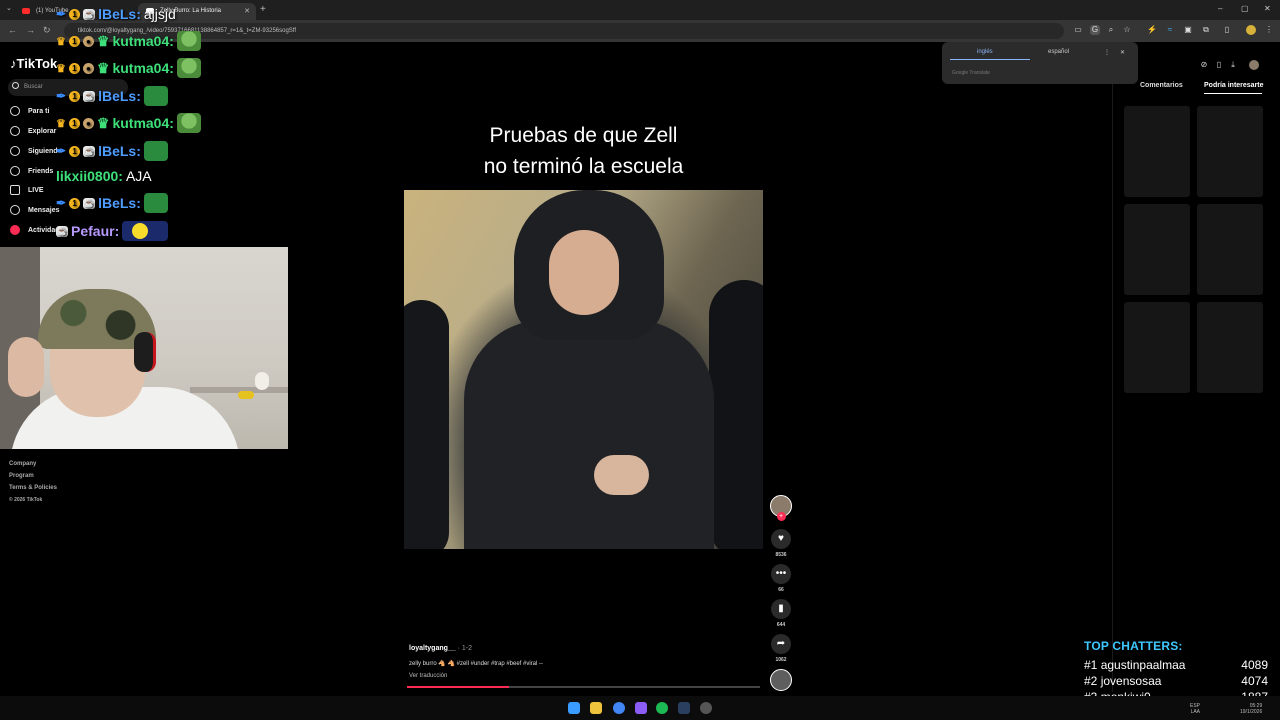 This screenshot has width=1280, height=720. I want to click on translate-link: Ver traducción, so click(428, 676).